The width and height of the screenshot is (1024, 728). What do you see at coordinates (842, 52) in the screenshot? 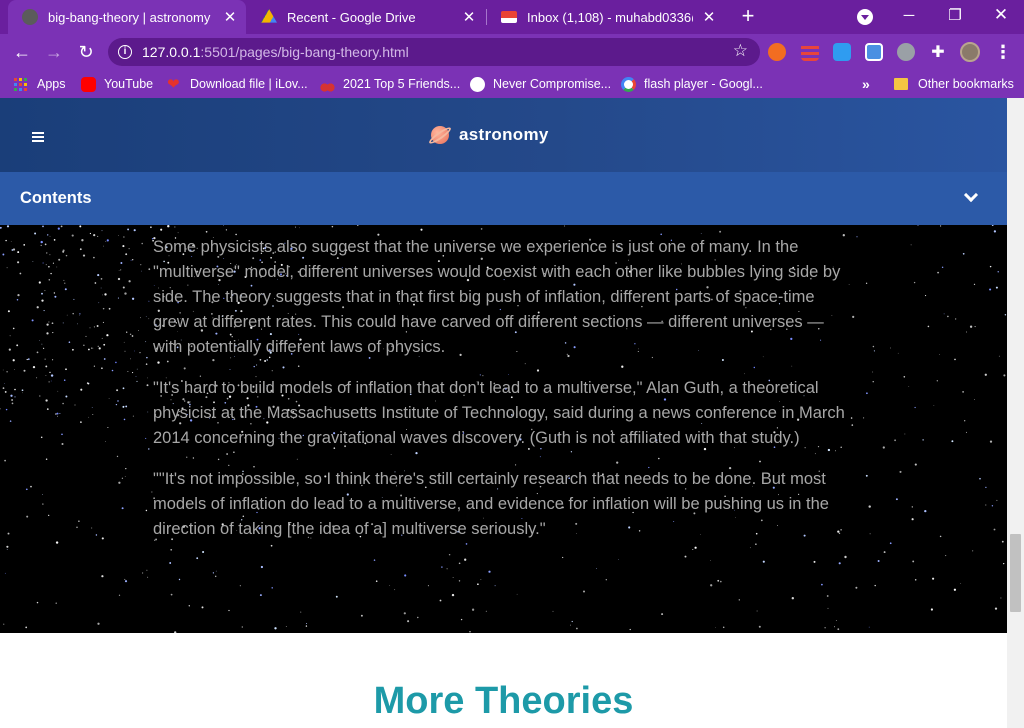
I see `extension-cloud-icon` at bounding box center [842, 52].